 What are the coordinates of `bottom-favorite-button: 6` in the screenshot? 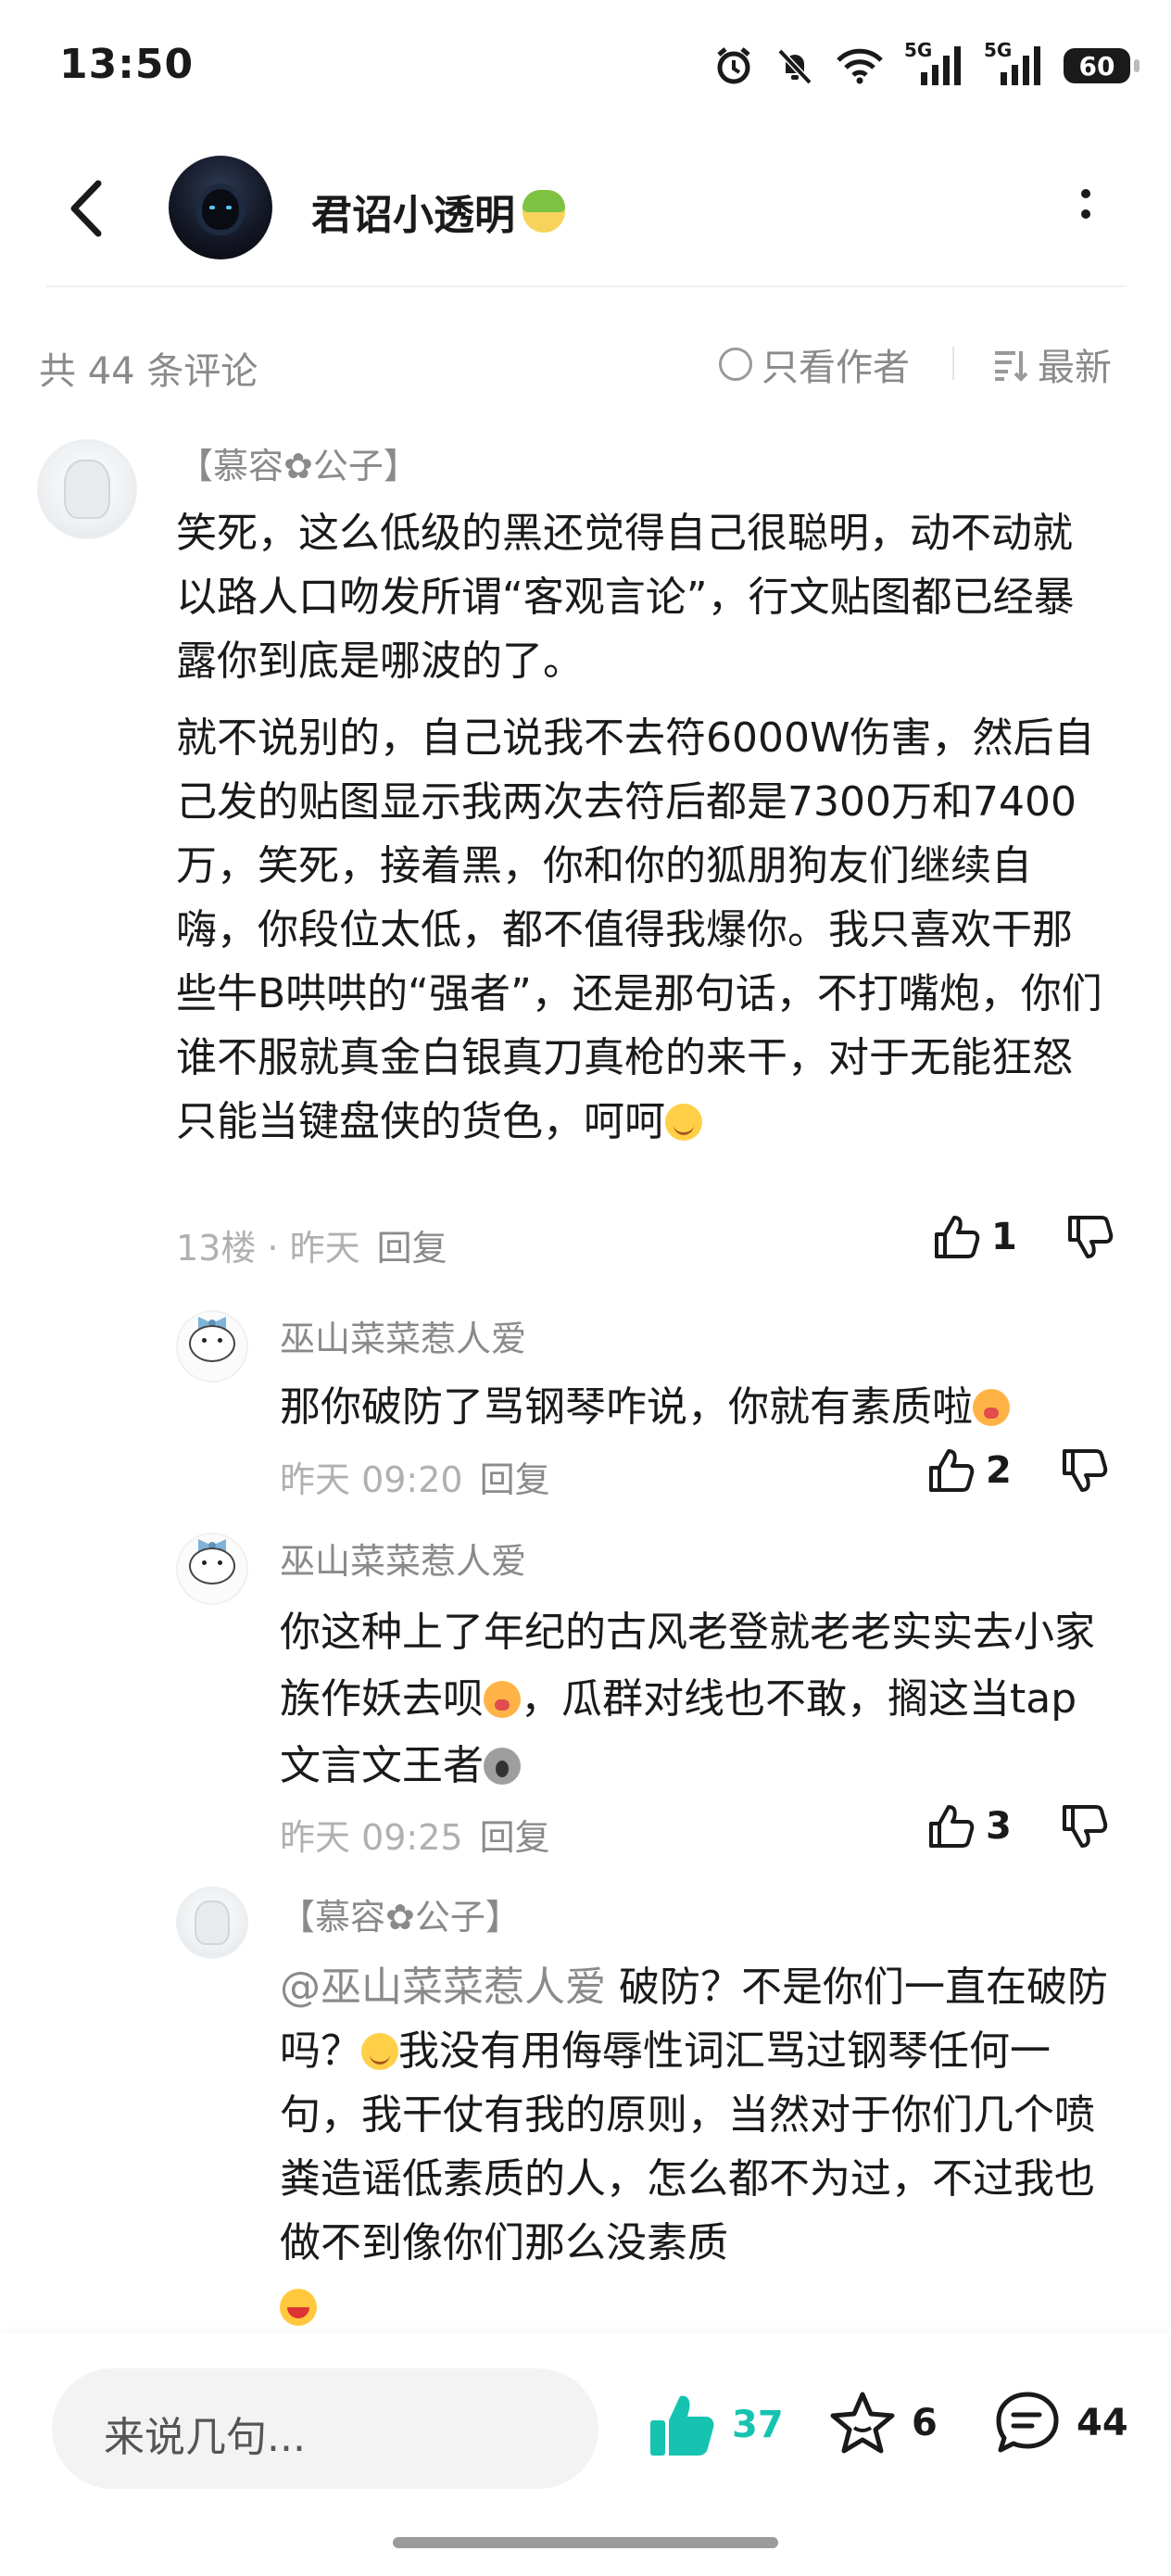 It's located at (883, 2423).